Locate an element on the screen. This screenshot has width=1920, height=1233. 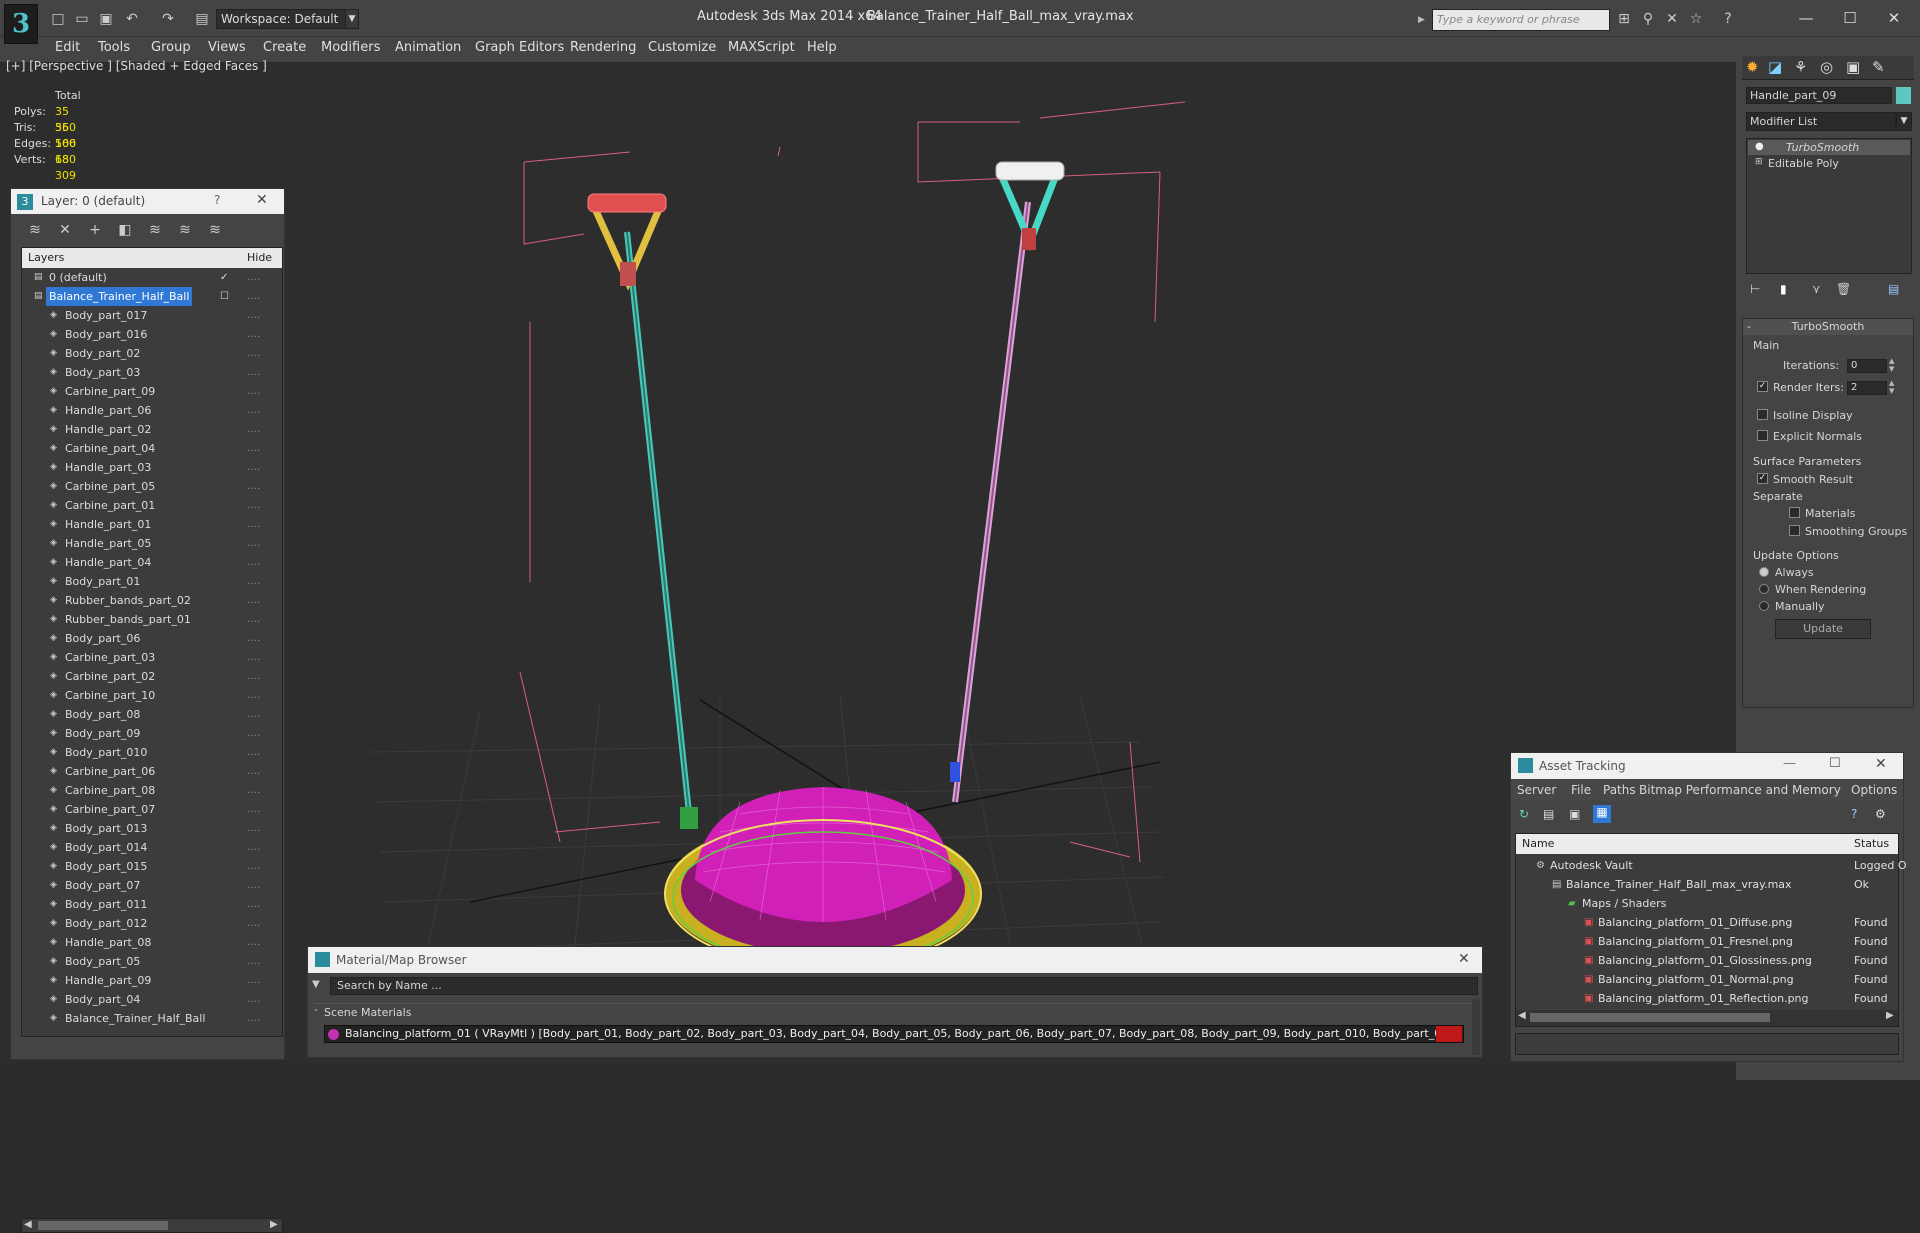
subscription-icon: ⚲ is located at coordinates (1648, 19).